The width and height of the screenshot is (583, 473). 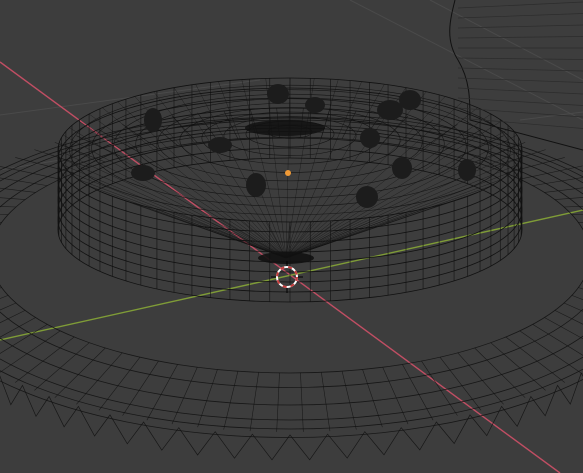 I want to click on origin-icon, so click(x=288, y=173).